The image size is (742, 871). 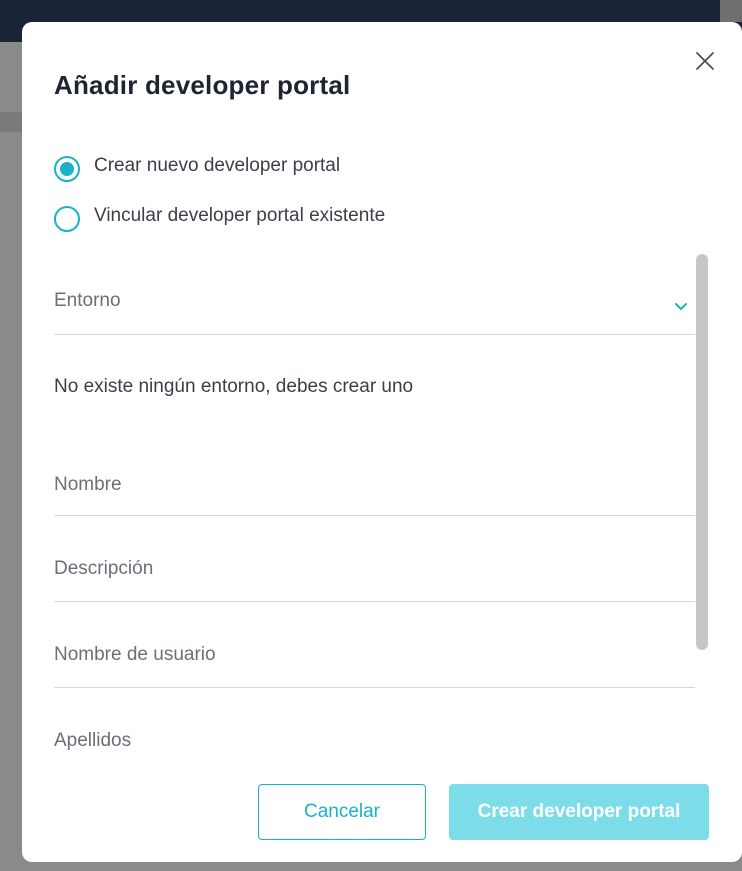 I want to click on close-icon, so click(x=705, y=61).